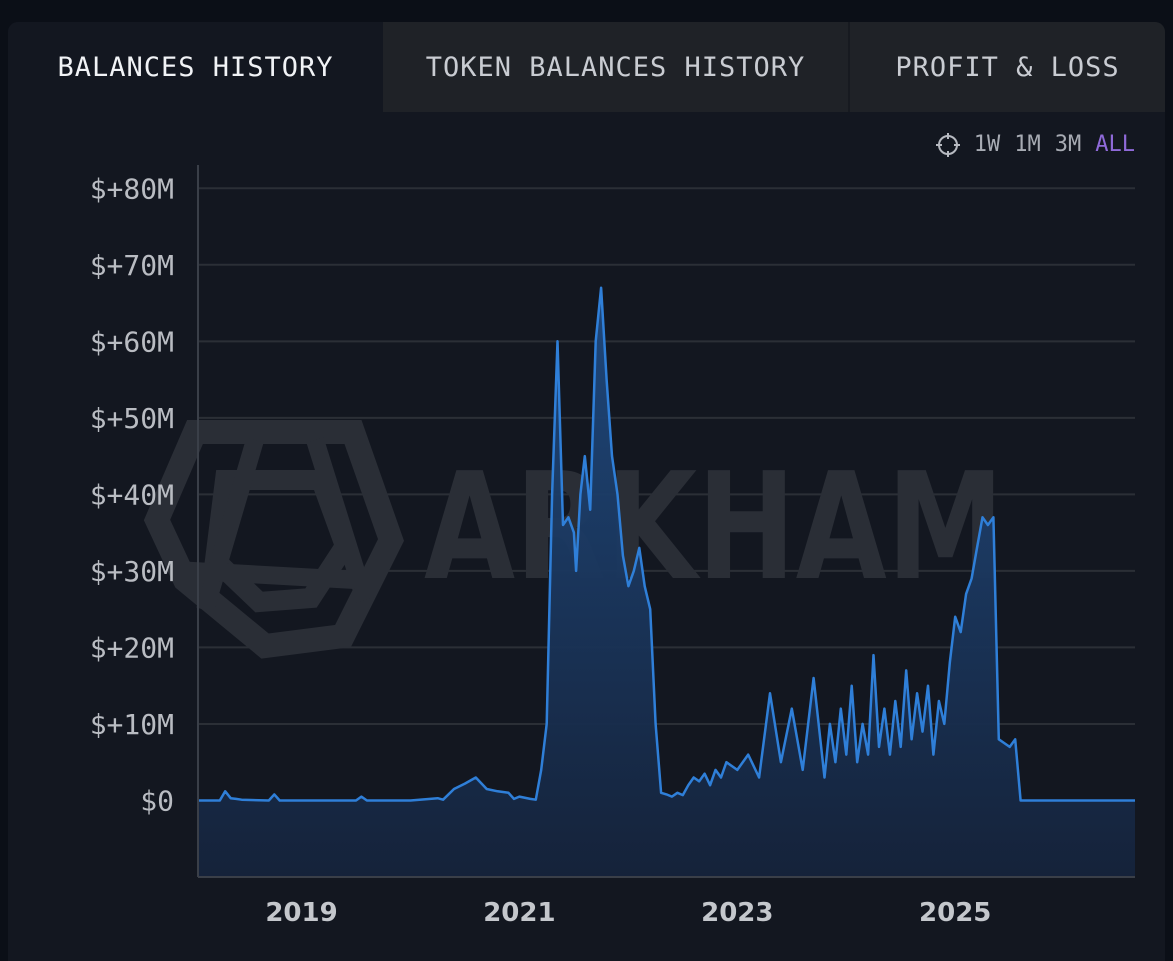 This screenshot has width=1173, height=961. I want to click on y-tick-label: $+40M, so click(132, 494).